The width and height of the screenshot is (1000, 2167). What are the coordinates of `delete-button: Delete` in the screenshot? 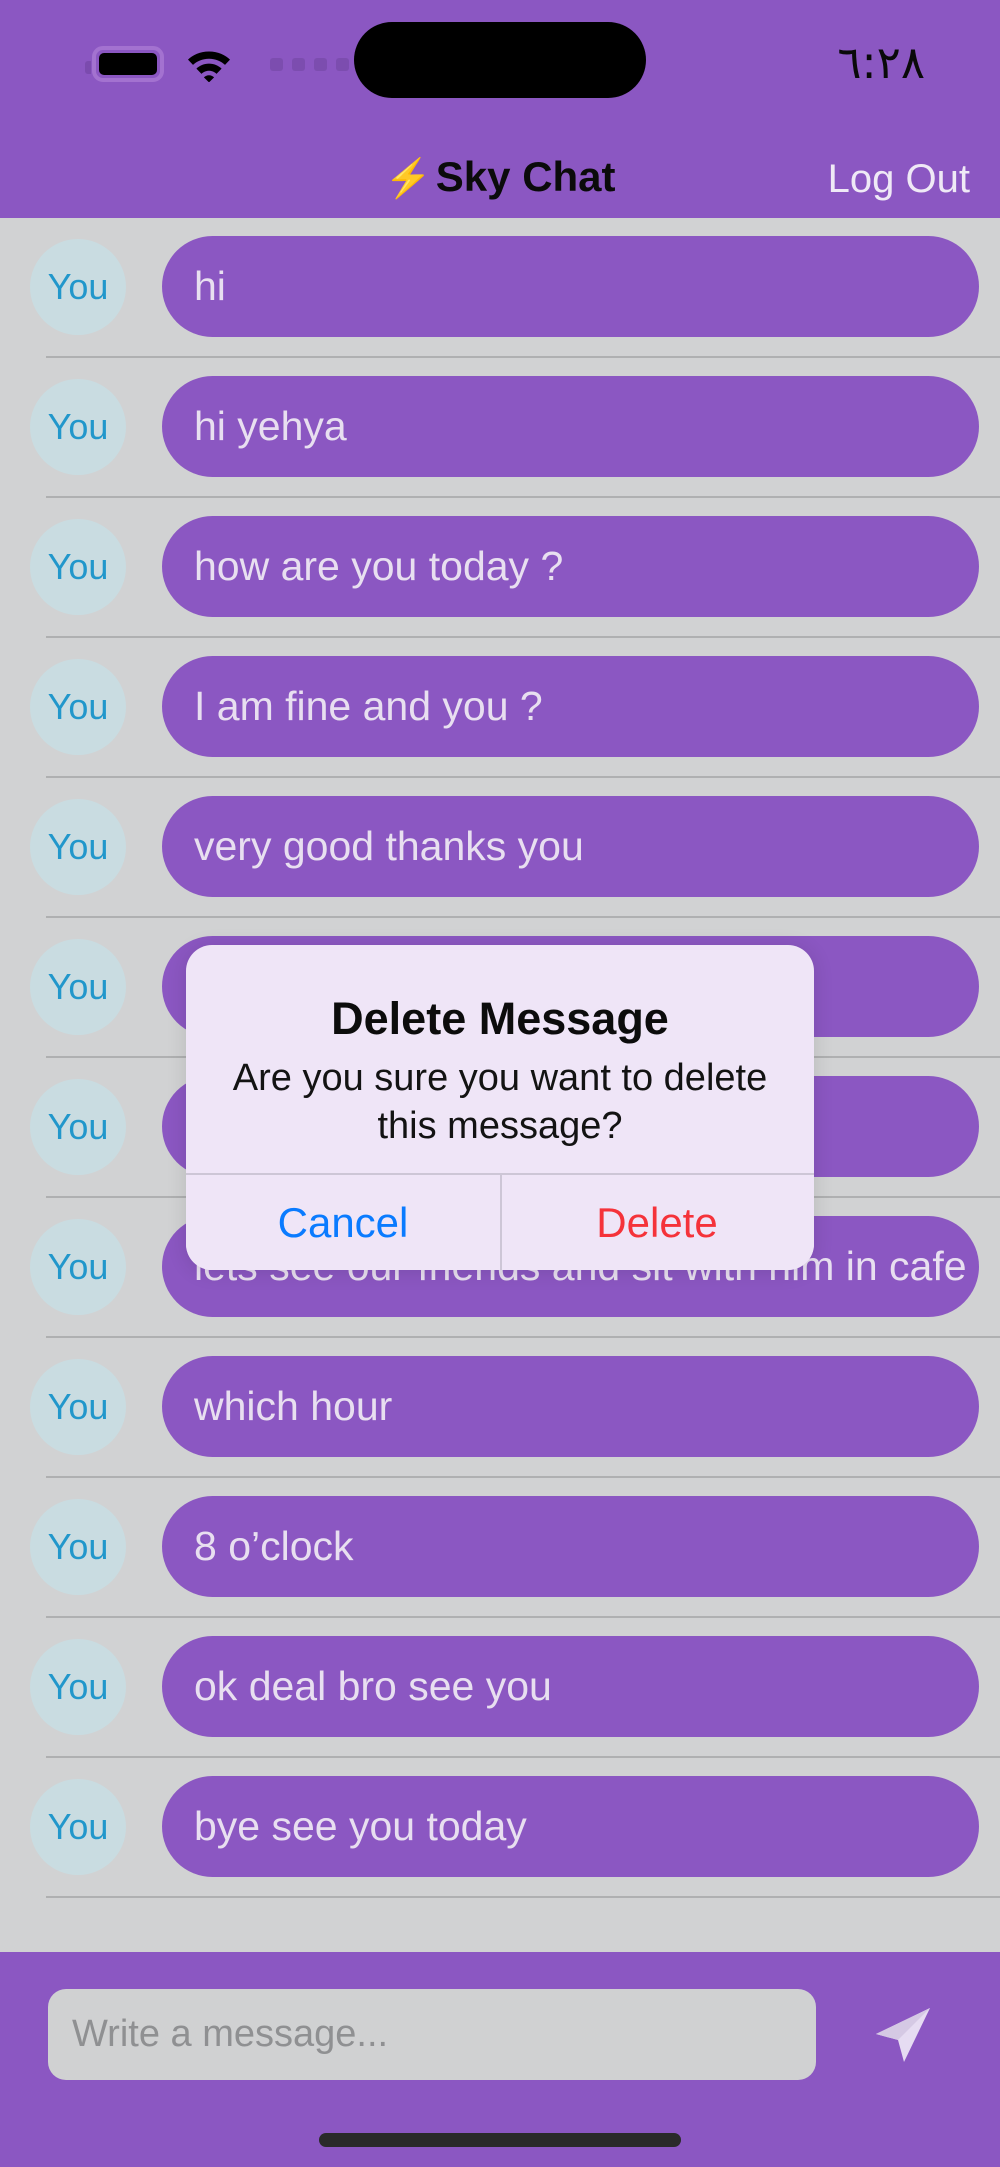 It's located at (657, 1222).